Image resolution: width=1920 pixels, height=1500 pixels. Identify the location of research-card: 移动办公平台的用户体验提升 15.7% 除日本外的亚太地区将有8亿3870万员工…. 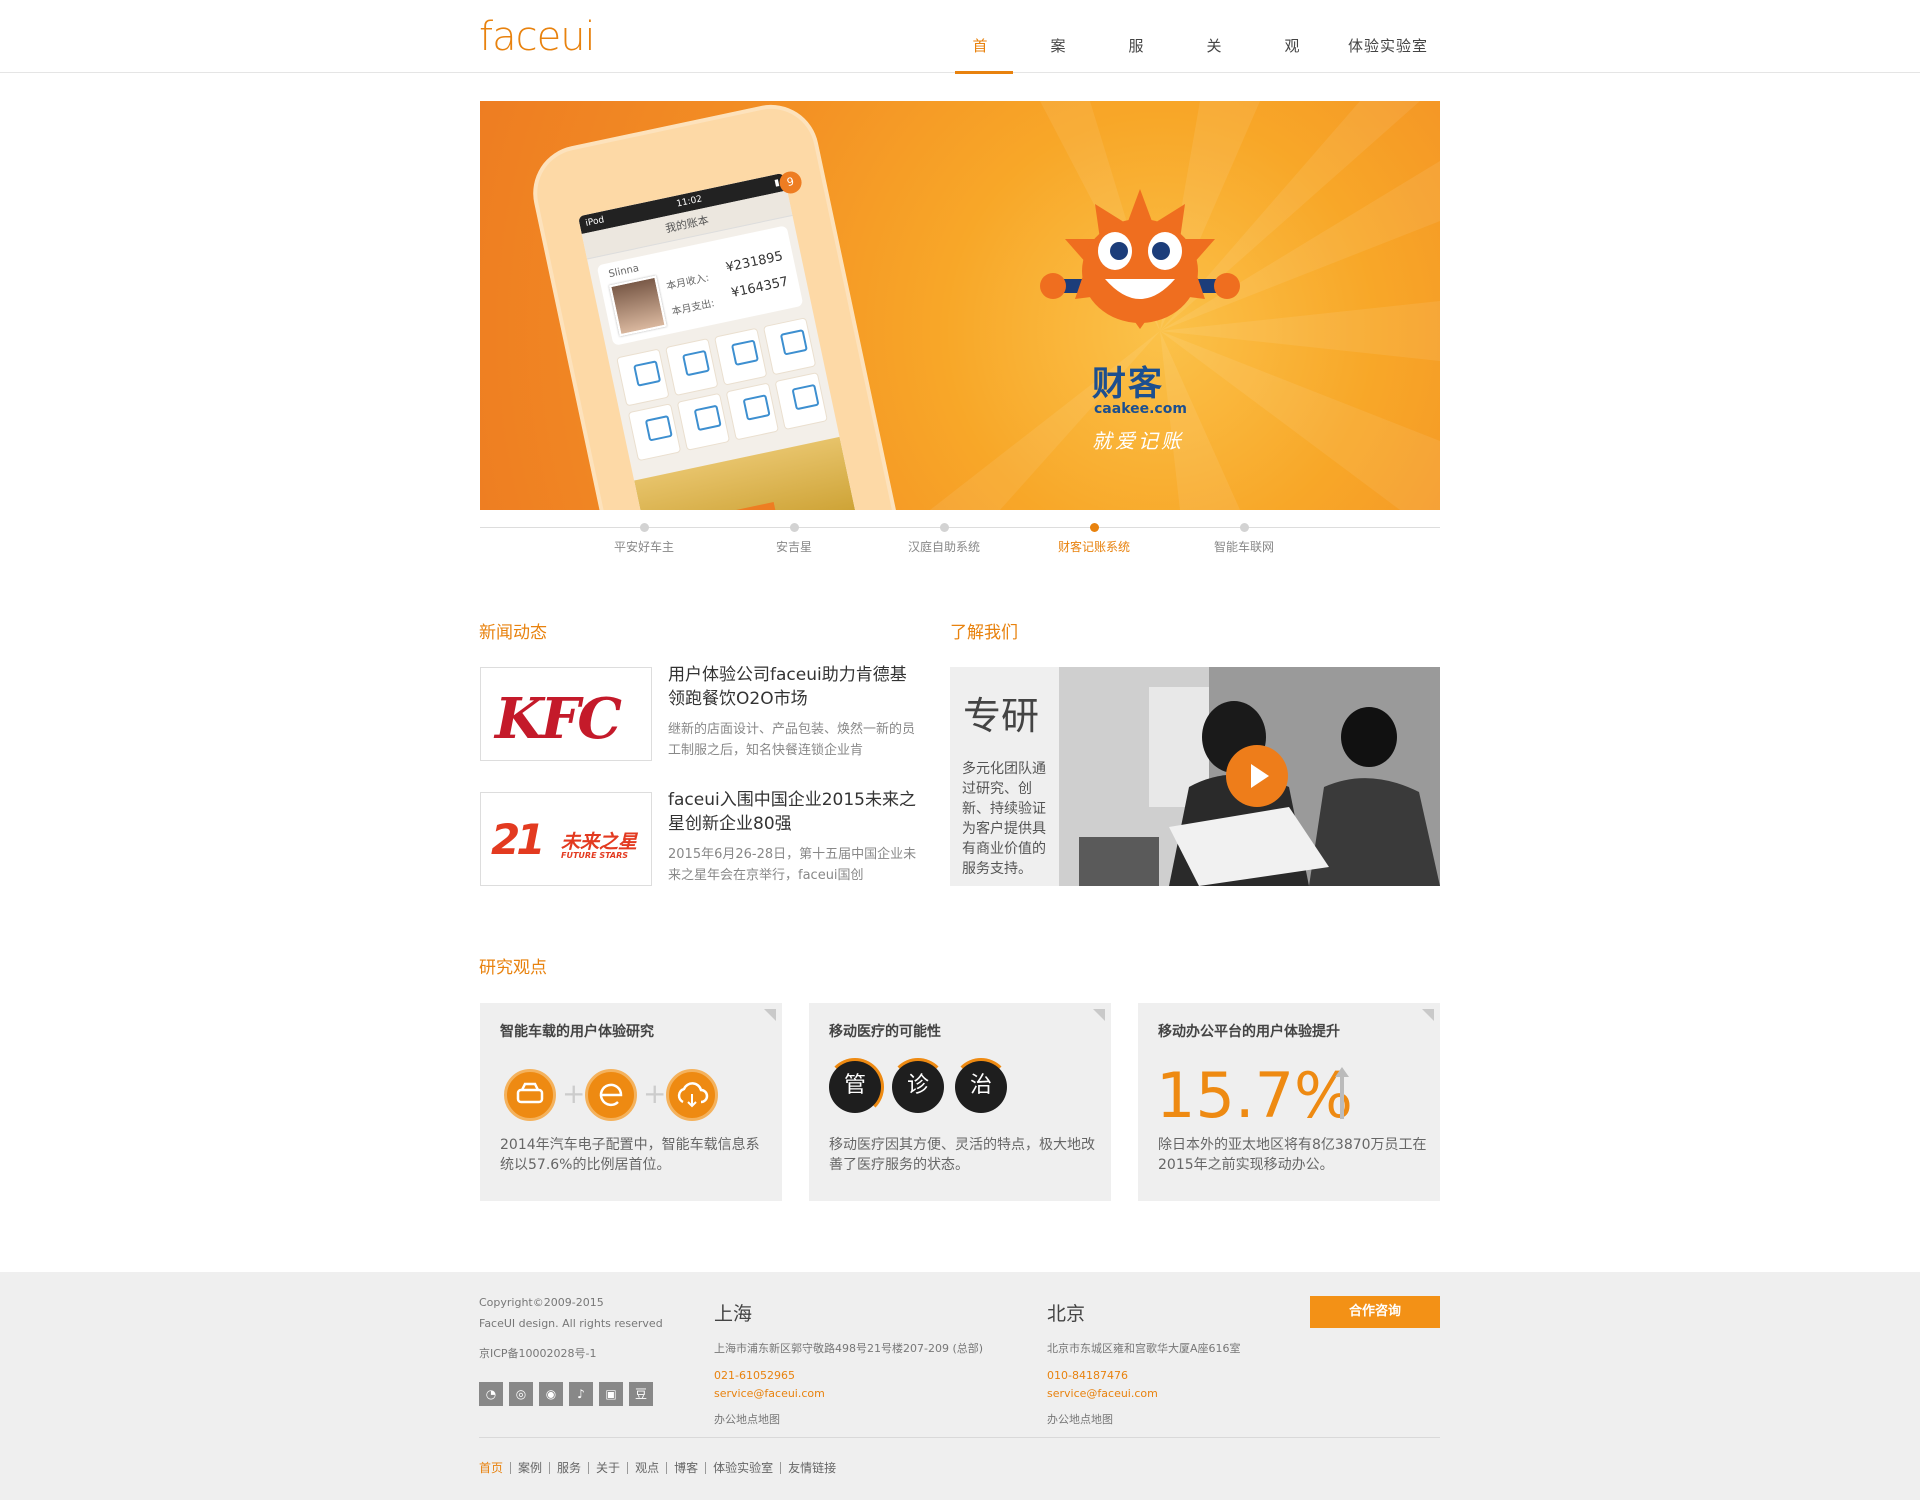
(1289, 1102).